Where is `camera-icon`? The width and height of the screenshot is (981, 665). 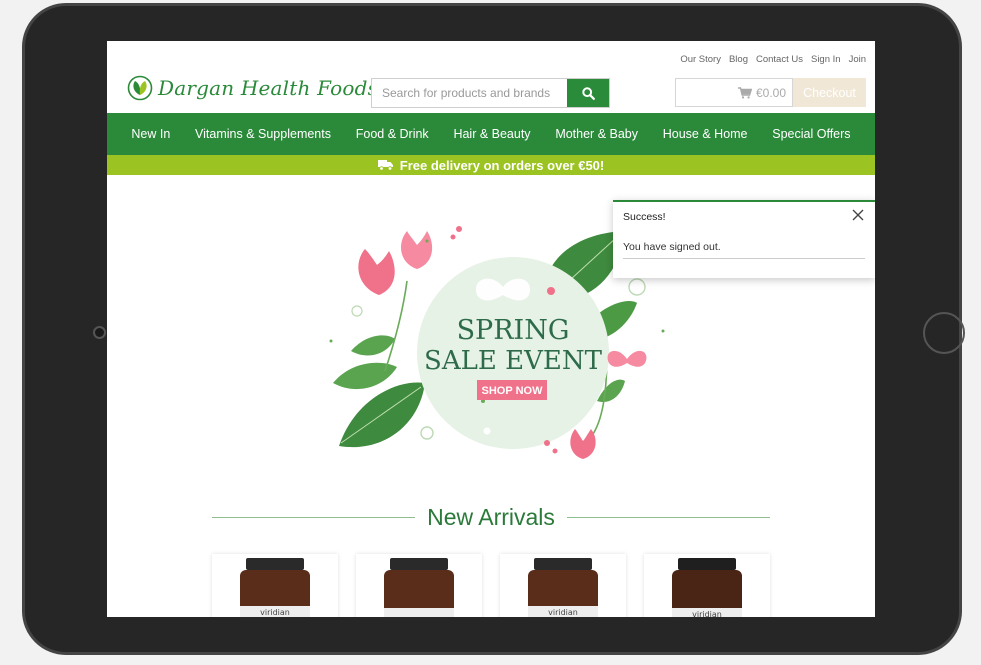
camera-icon is located at coordinates (99, 332).